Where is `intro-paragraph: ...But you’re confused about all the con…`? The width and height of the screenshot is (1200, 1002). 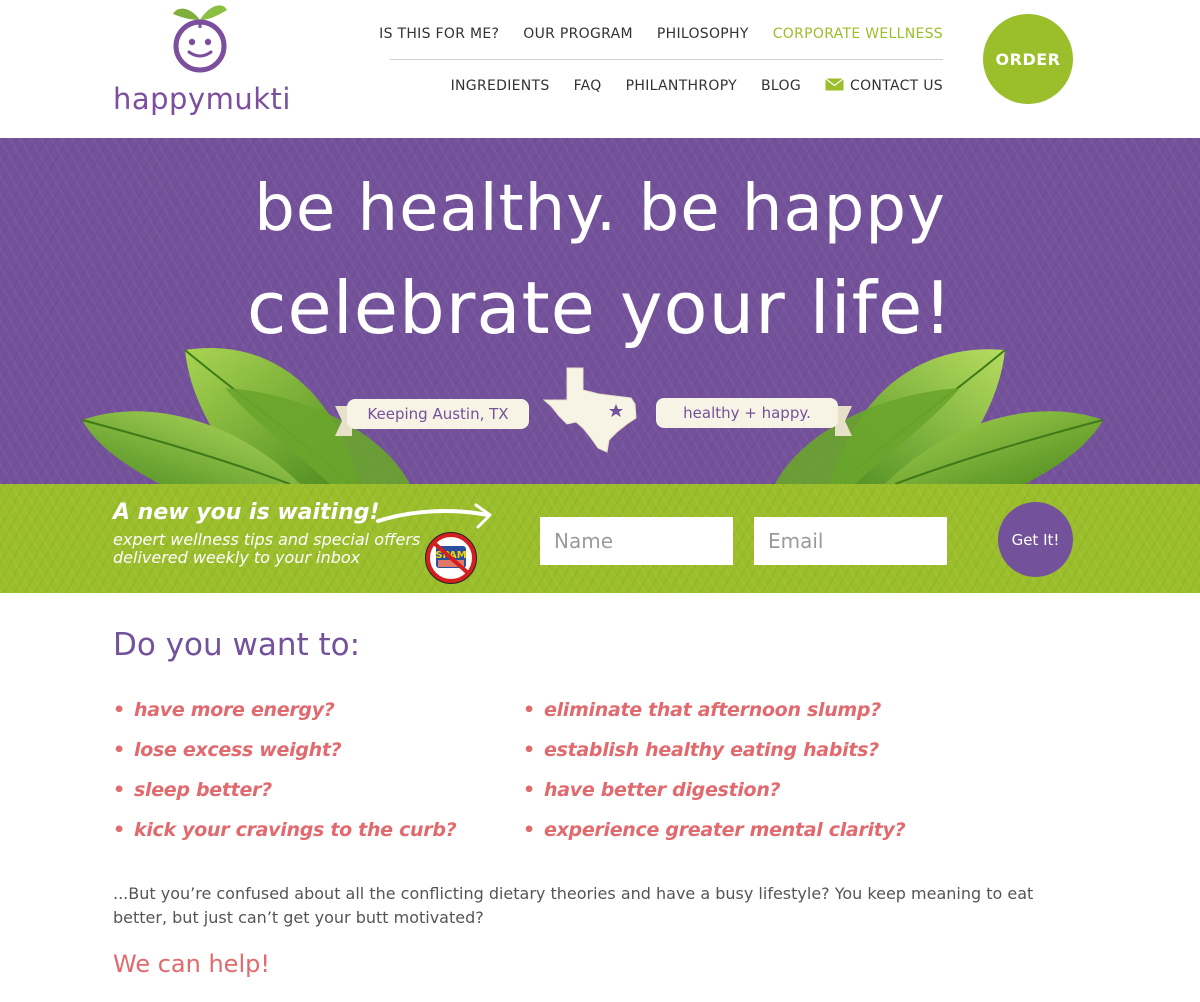 intro-paragraph: ...But you’re confused about all the con… is located at coordinates (573, 905).